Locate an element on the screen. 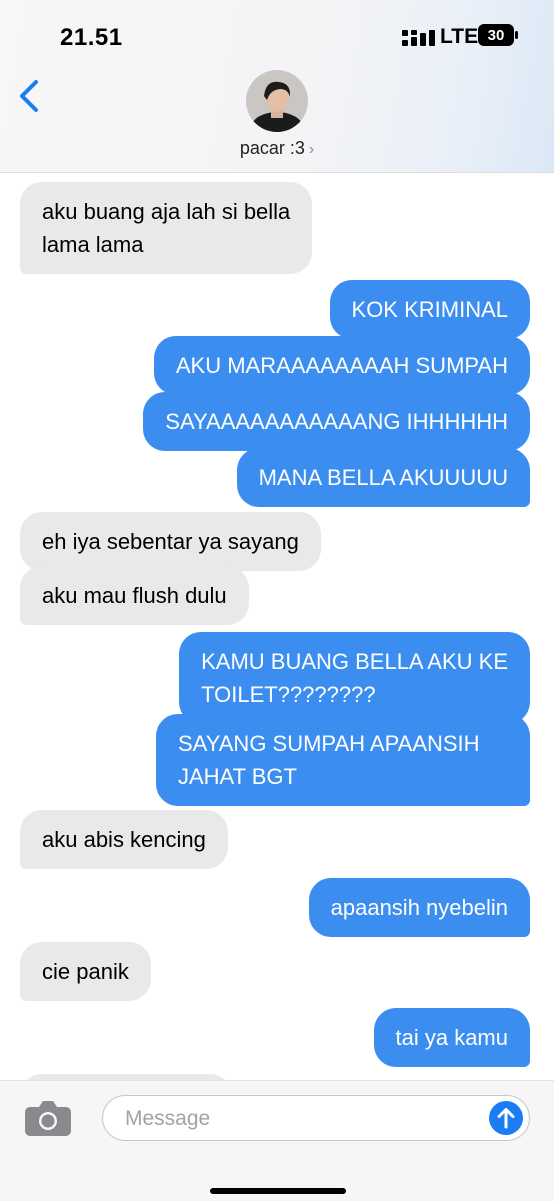  message-line: aku abis kencing is located at coordinates (124, 839).